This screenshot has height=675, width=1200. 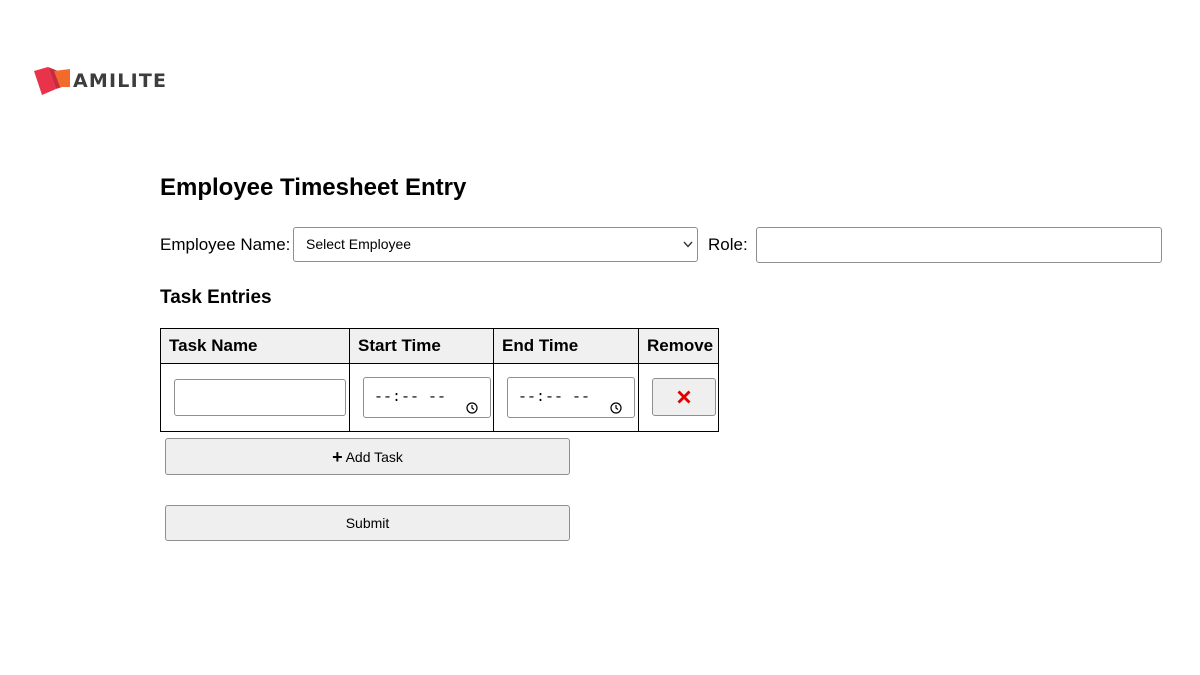 I want to click on amilite-logo-icon, so click(x=52, y=81).